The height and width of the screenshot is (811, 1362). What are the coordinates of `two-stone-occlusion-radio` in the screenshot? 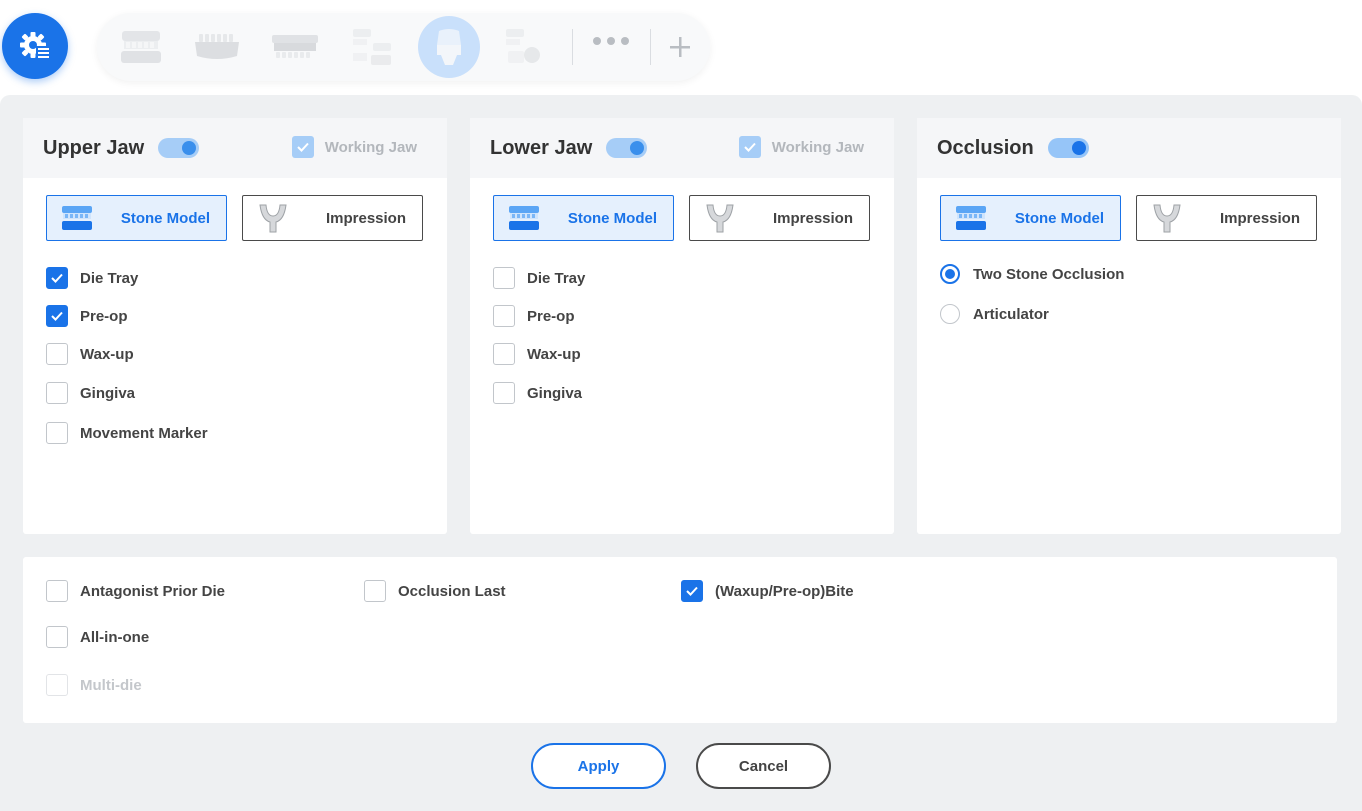 It's located at (950, 274).